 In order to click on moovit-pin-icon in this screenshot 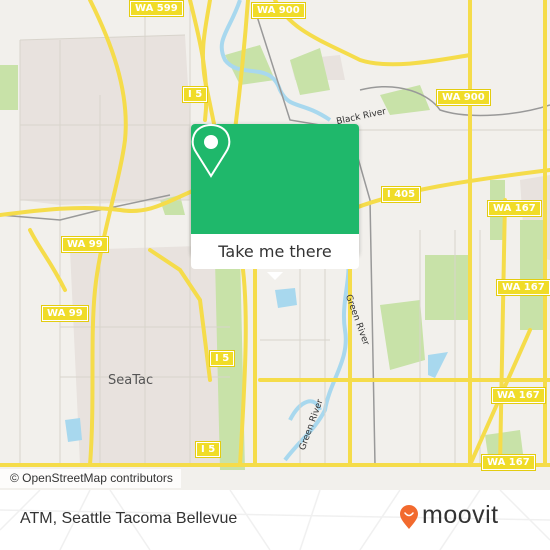, I will do `click(409, 516)`.